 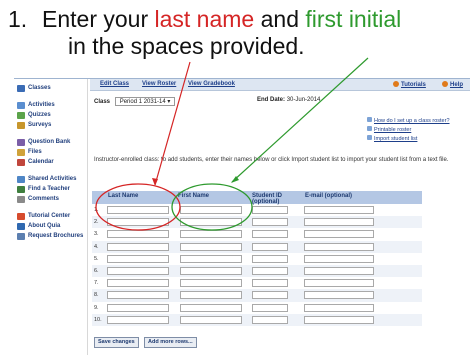 I want to click on teacher-icon, so click(x=21, y=189).